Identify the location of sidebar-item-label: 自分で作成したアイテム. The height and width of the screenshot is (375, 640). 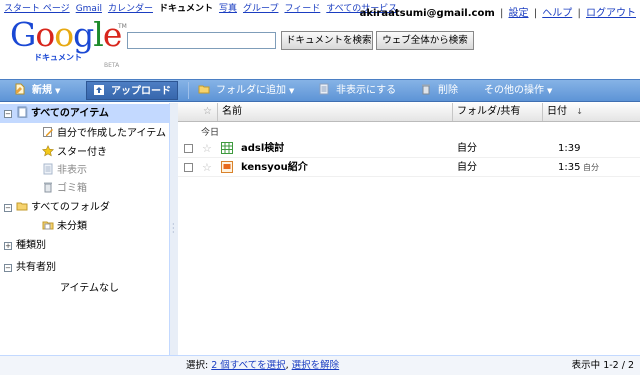
(111, 133).